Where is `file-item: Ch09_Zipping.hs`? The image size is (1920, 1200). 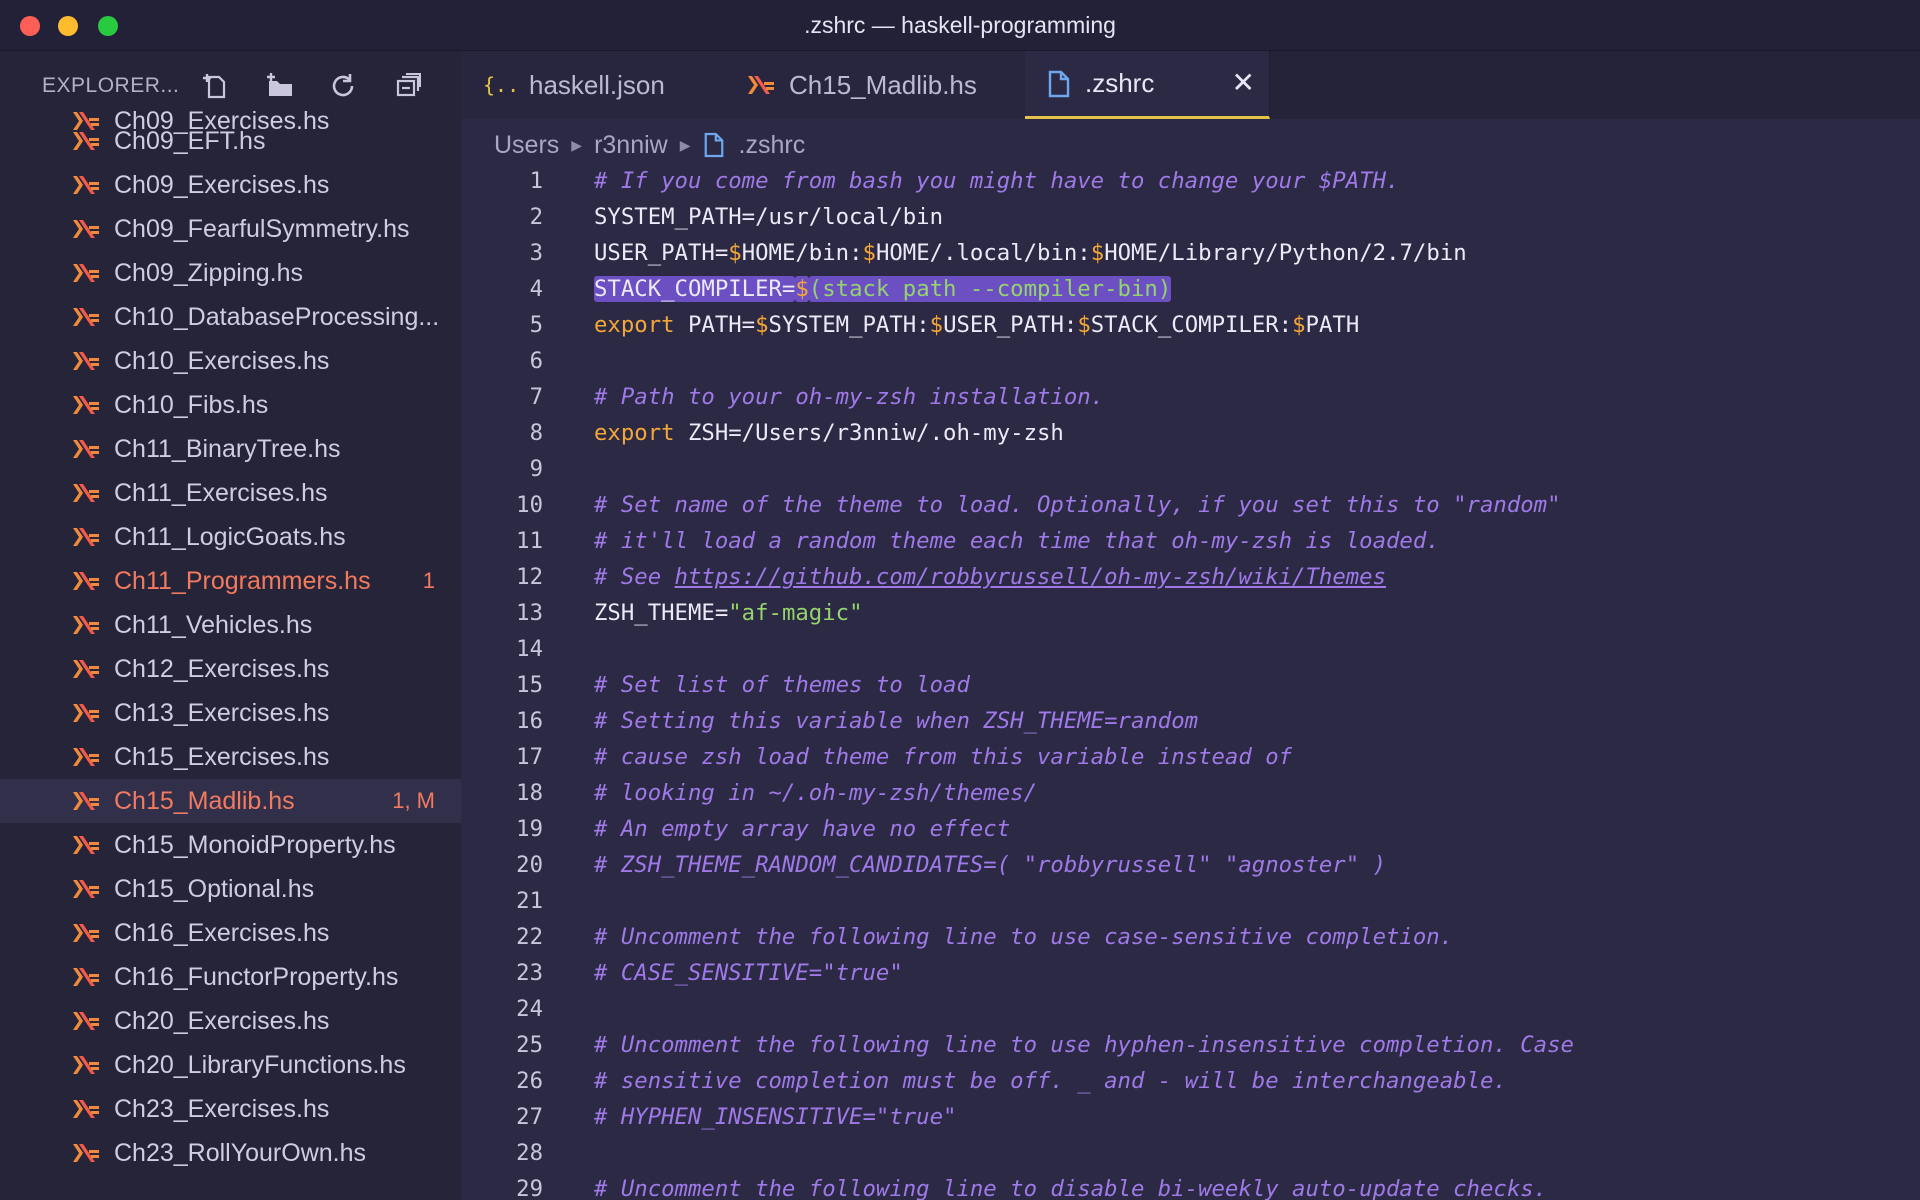 file-item: Ch09_Zipping.hs is located at coordinates (230, 273).